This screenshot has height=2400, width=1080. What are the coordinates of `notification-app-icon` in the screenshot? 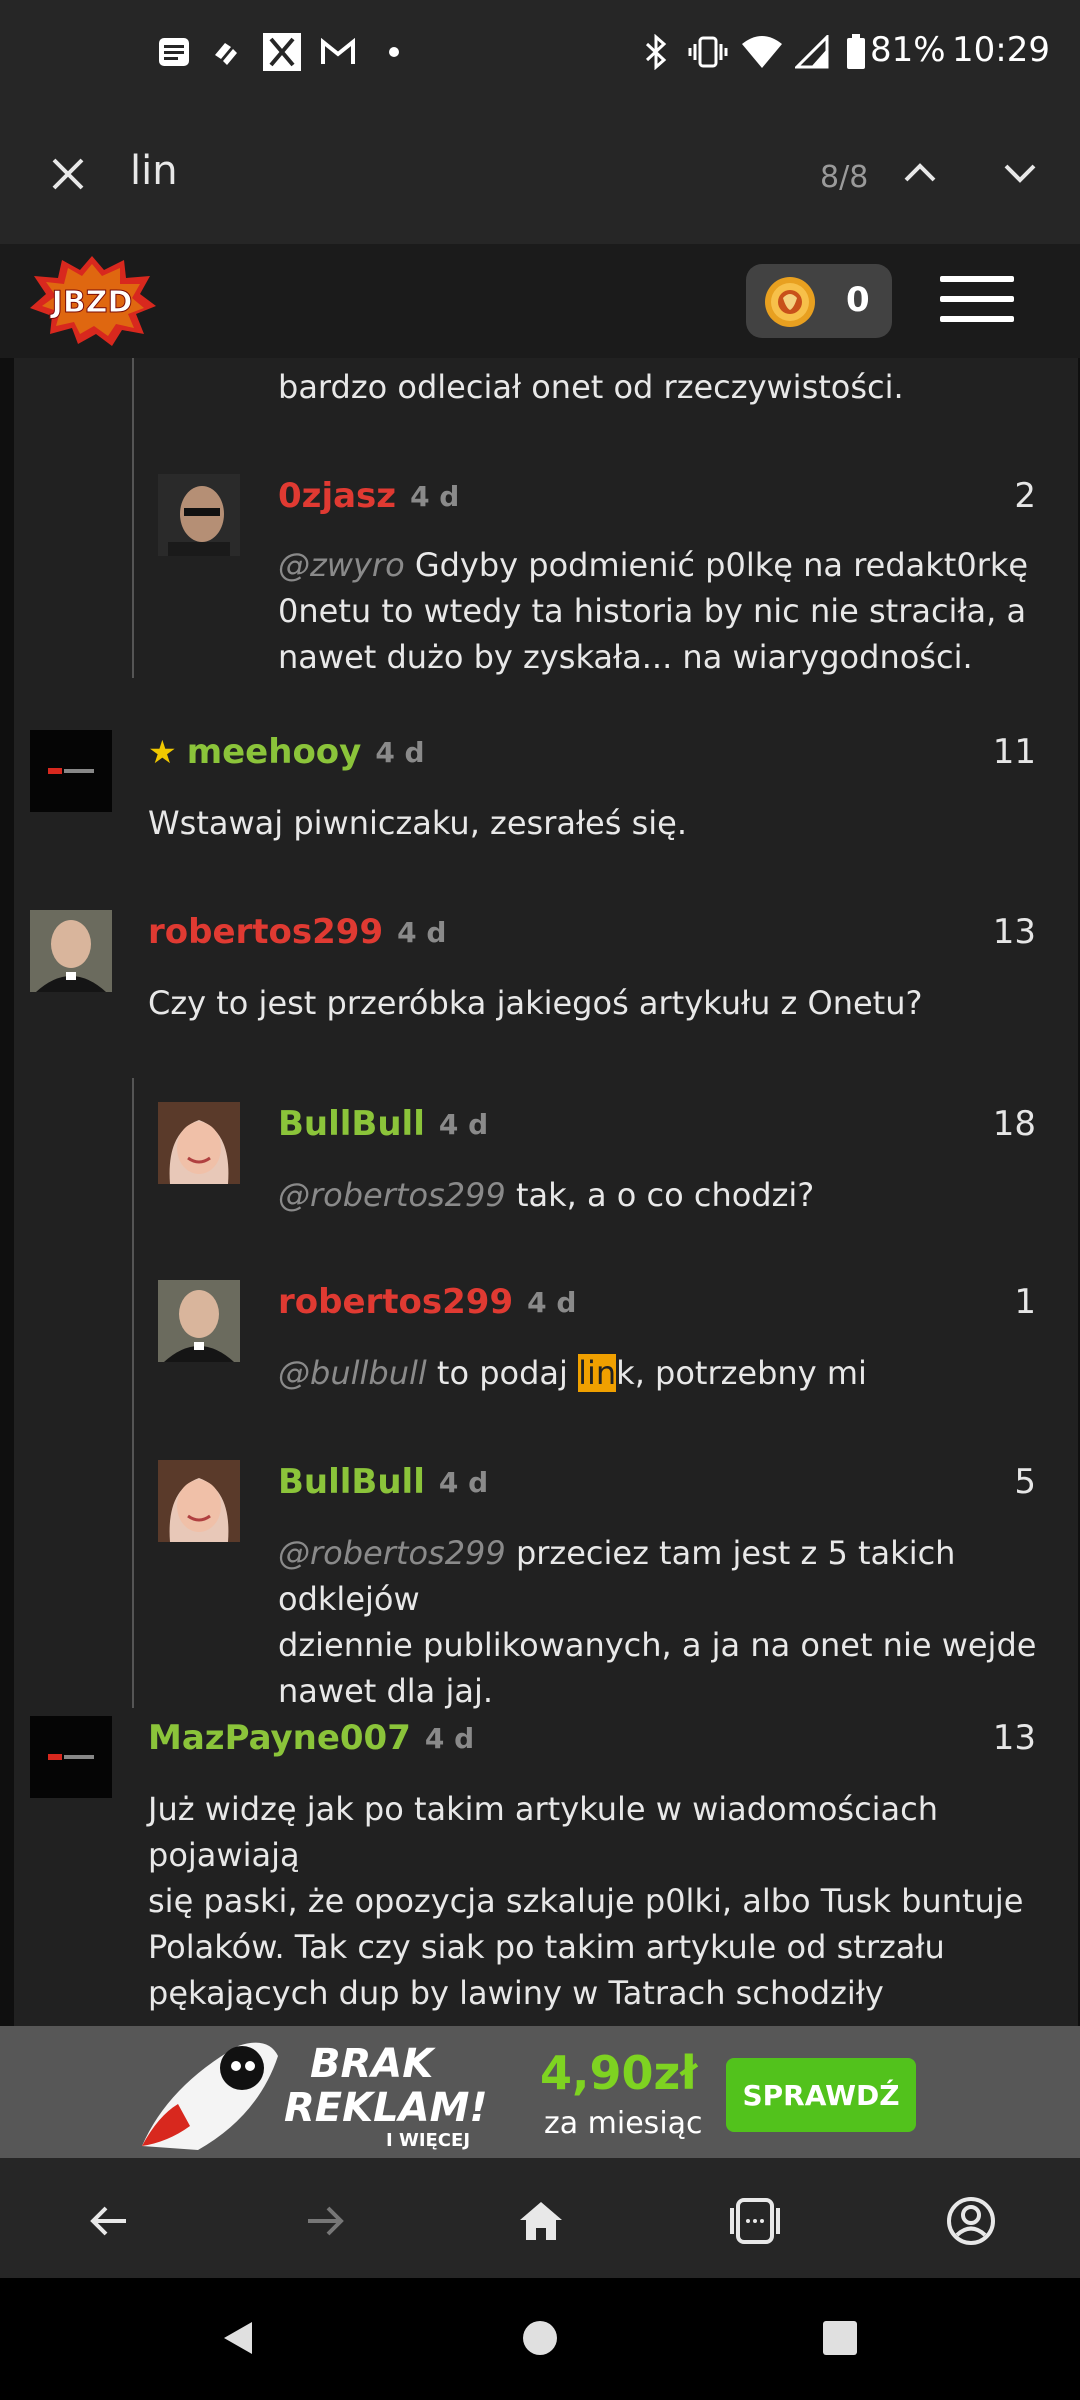 It's located at (226, 52).